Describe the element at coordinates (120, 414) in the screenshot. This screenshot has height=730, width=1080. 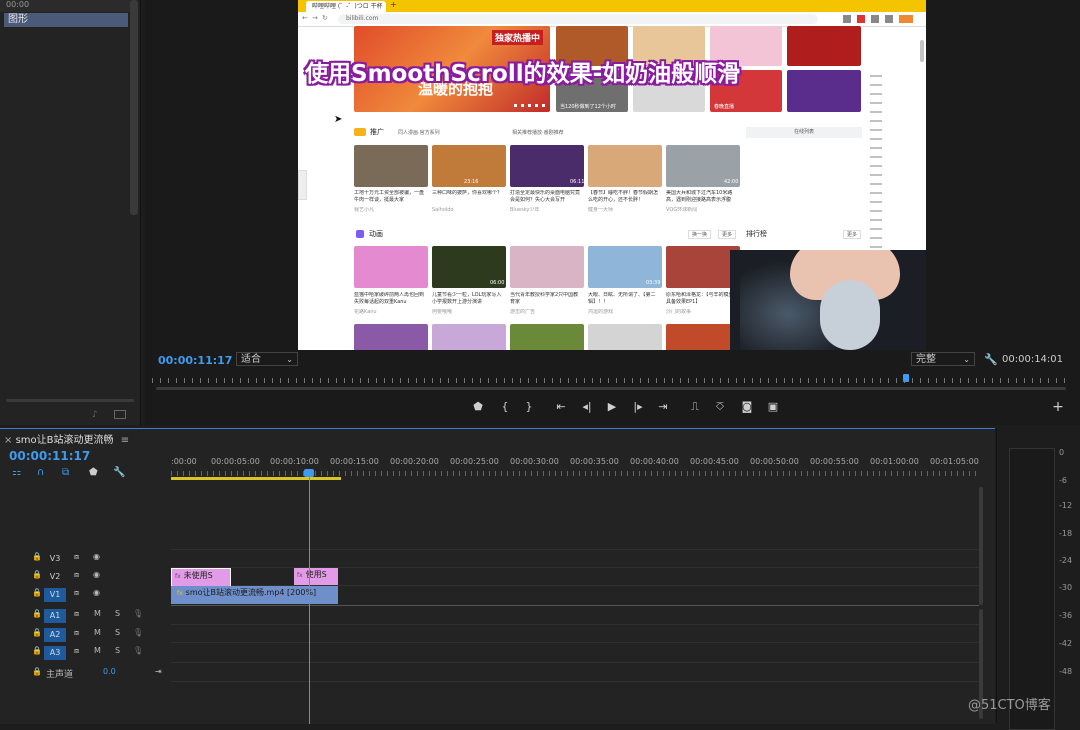
I see `new-item-icon` at that location.